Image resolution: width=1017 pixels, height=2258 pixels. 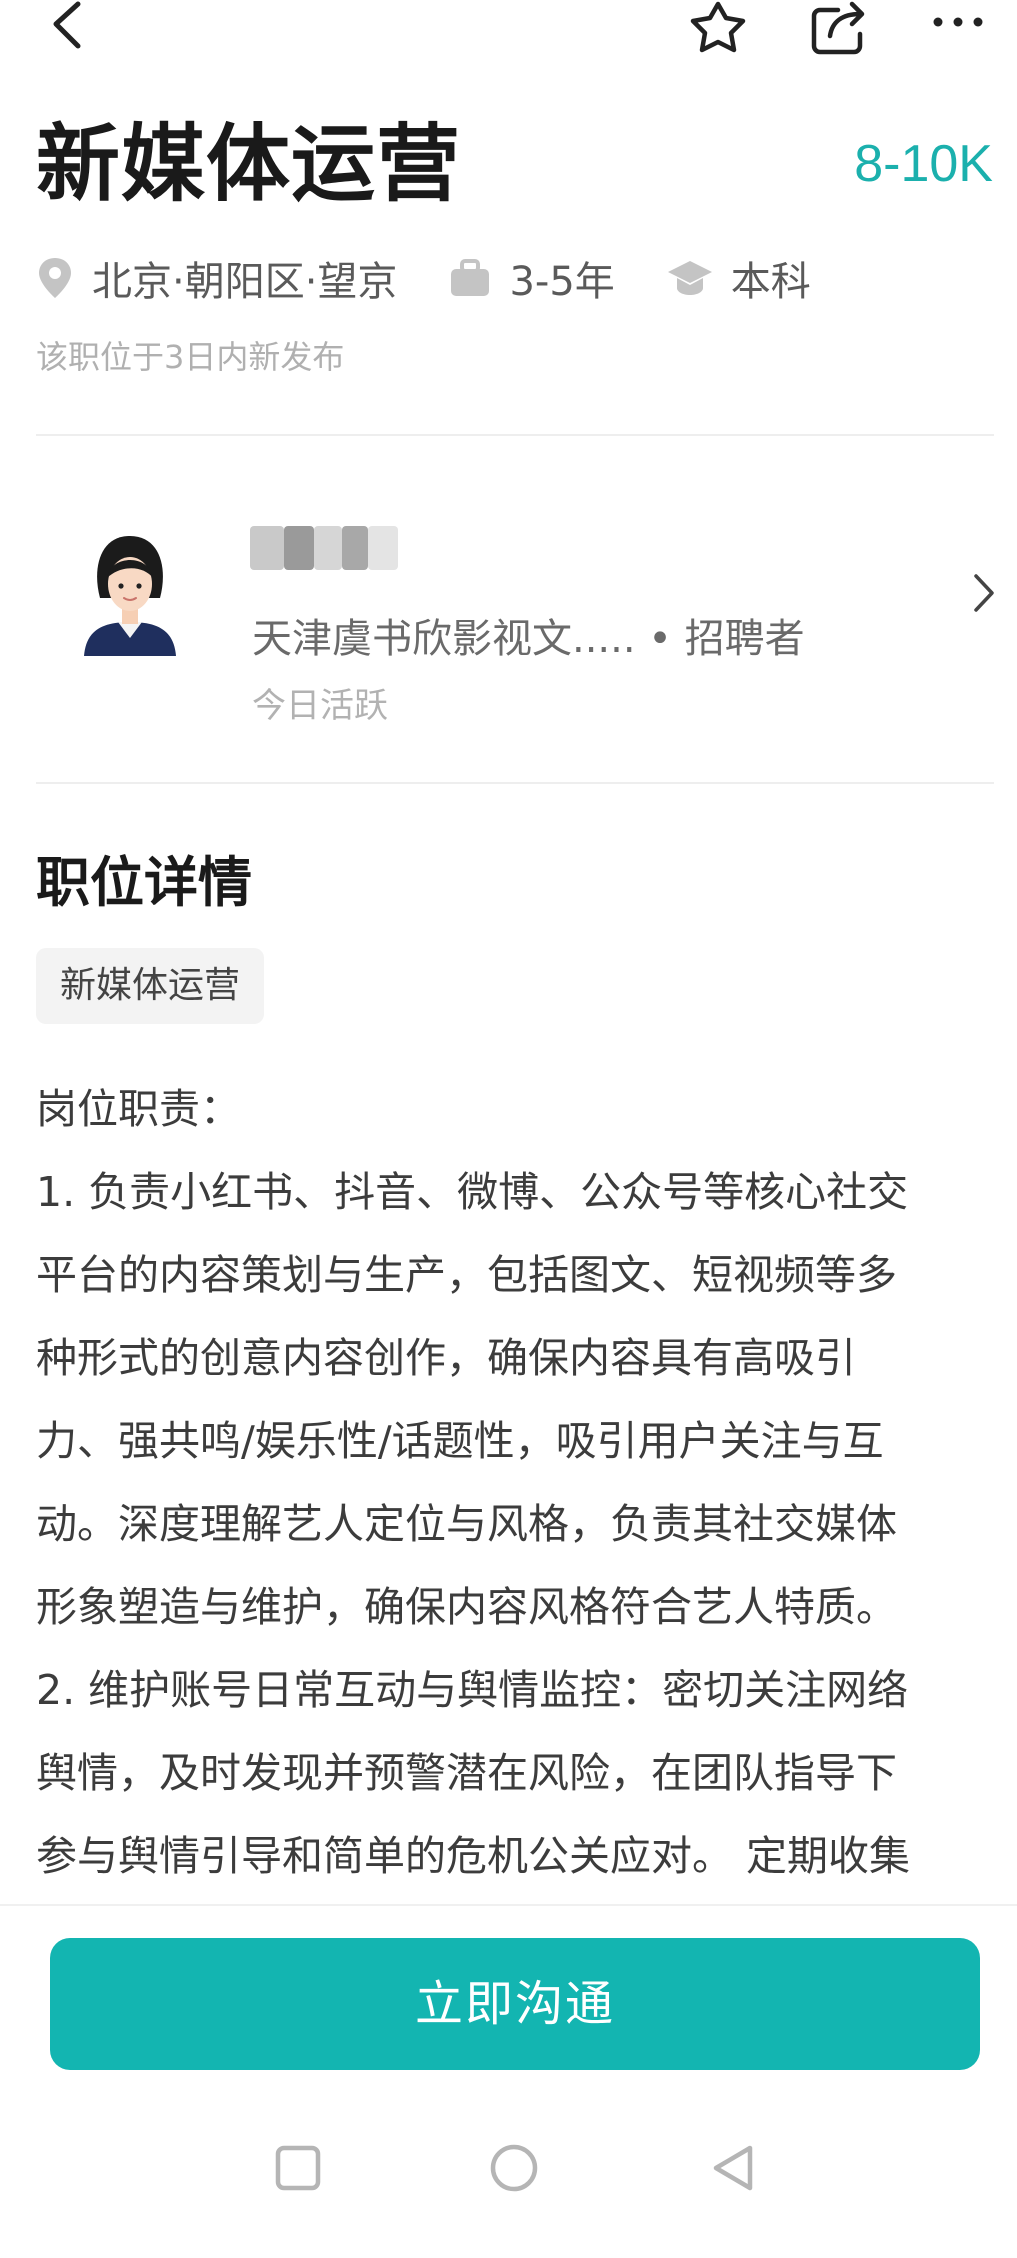 I want to click on description-line: 岗位职责：, so click(x=138, y=1109).